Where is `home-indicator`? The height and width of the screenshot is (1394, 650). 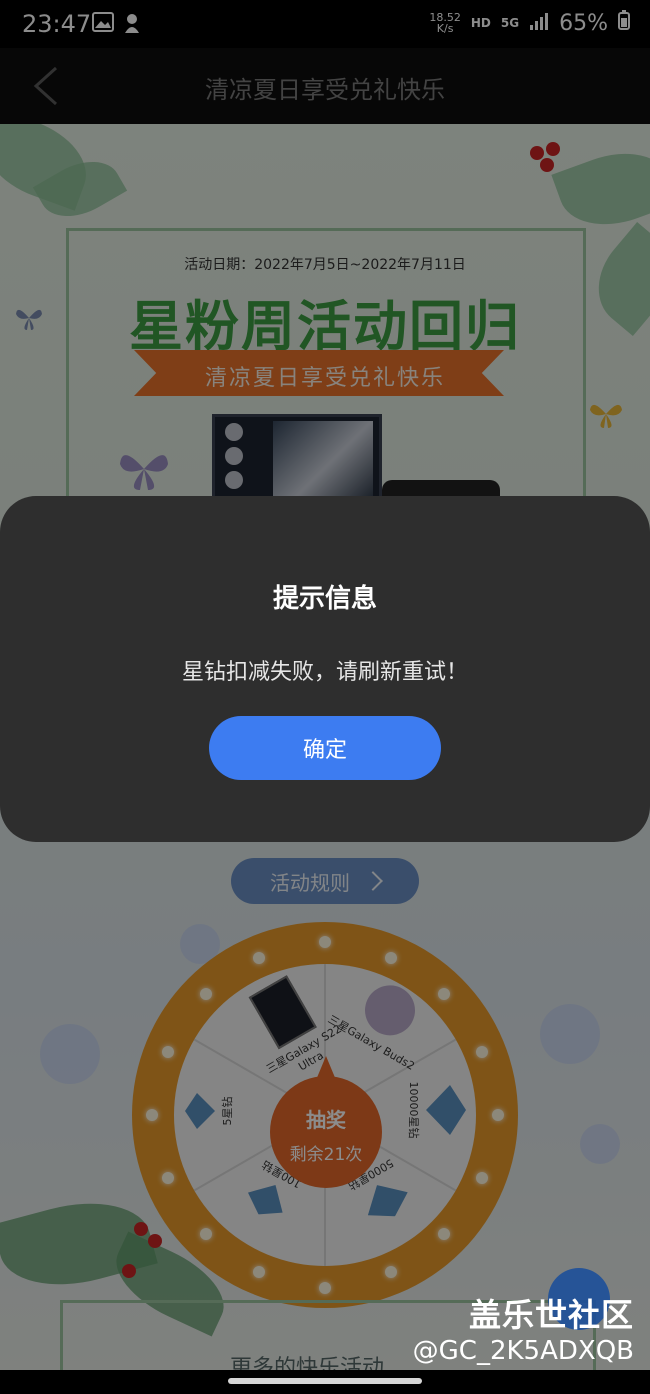 home-indicator is located at coordinates (325, 1381).